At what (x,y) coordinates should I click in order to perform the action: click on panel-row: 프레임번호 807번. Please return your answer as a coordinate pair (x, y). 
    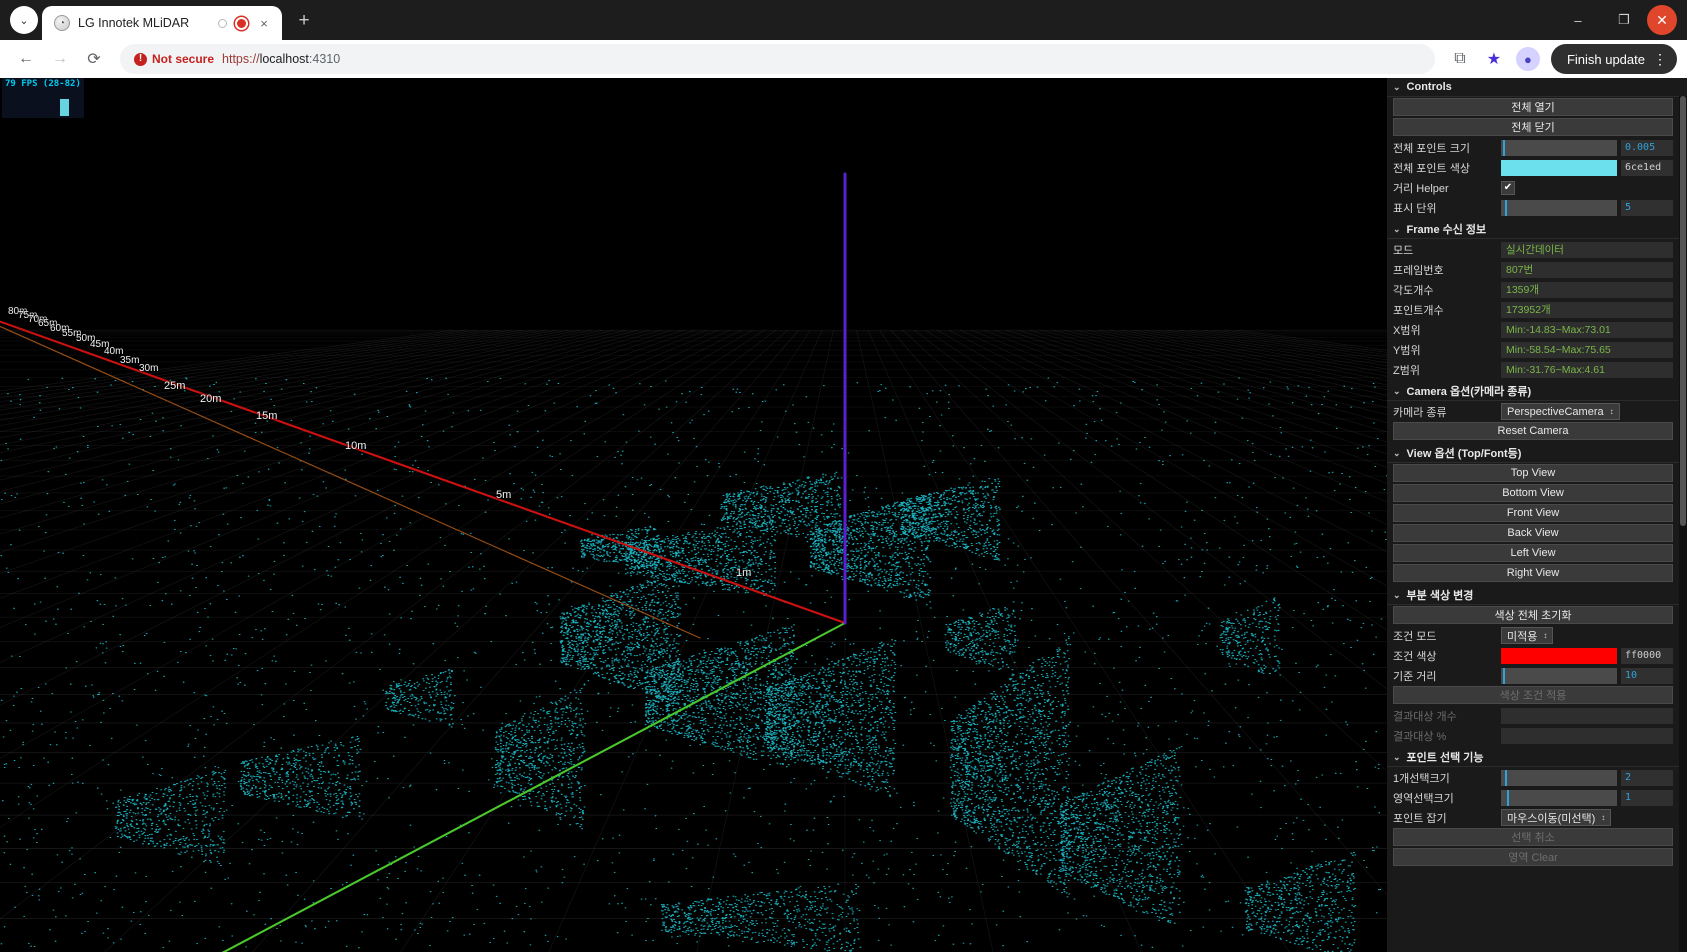
    Looking at the image, I should click on (1533, 269).